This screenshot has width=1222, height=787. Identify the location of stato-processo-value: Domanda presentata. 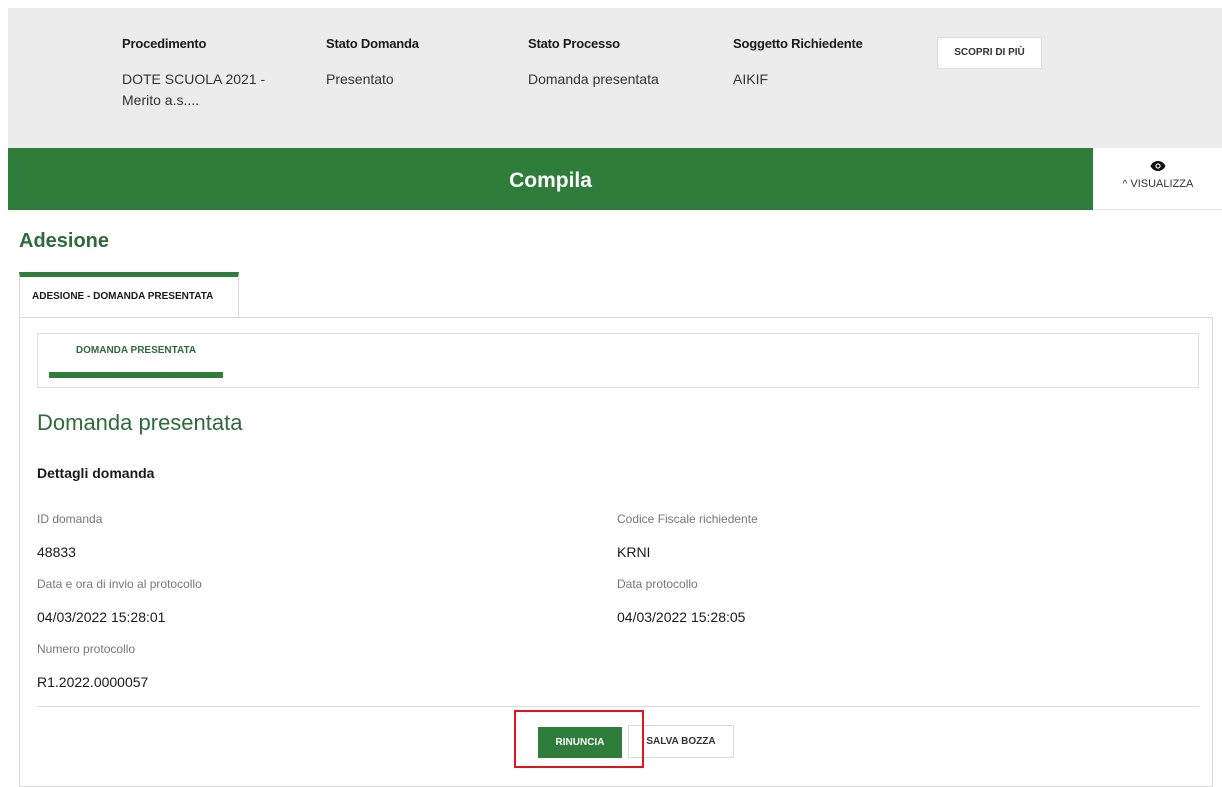
(593, 79).